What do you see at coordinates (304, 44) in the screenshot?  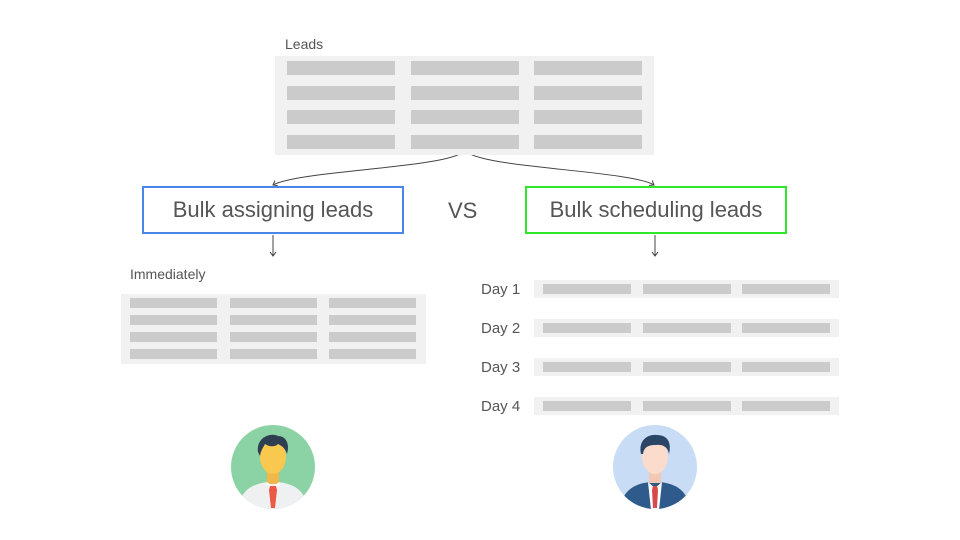 I see `leads-label: Leads` at bounding box center [304, 44].